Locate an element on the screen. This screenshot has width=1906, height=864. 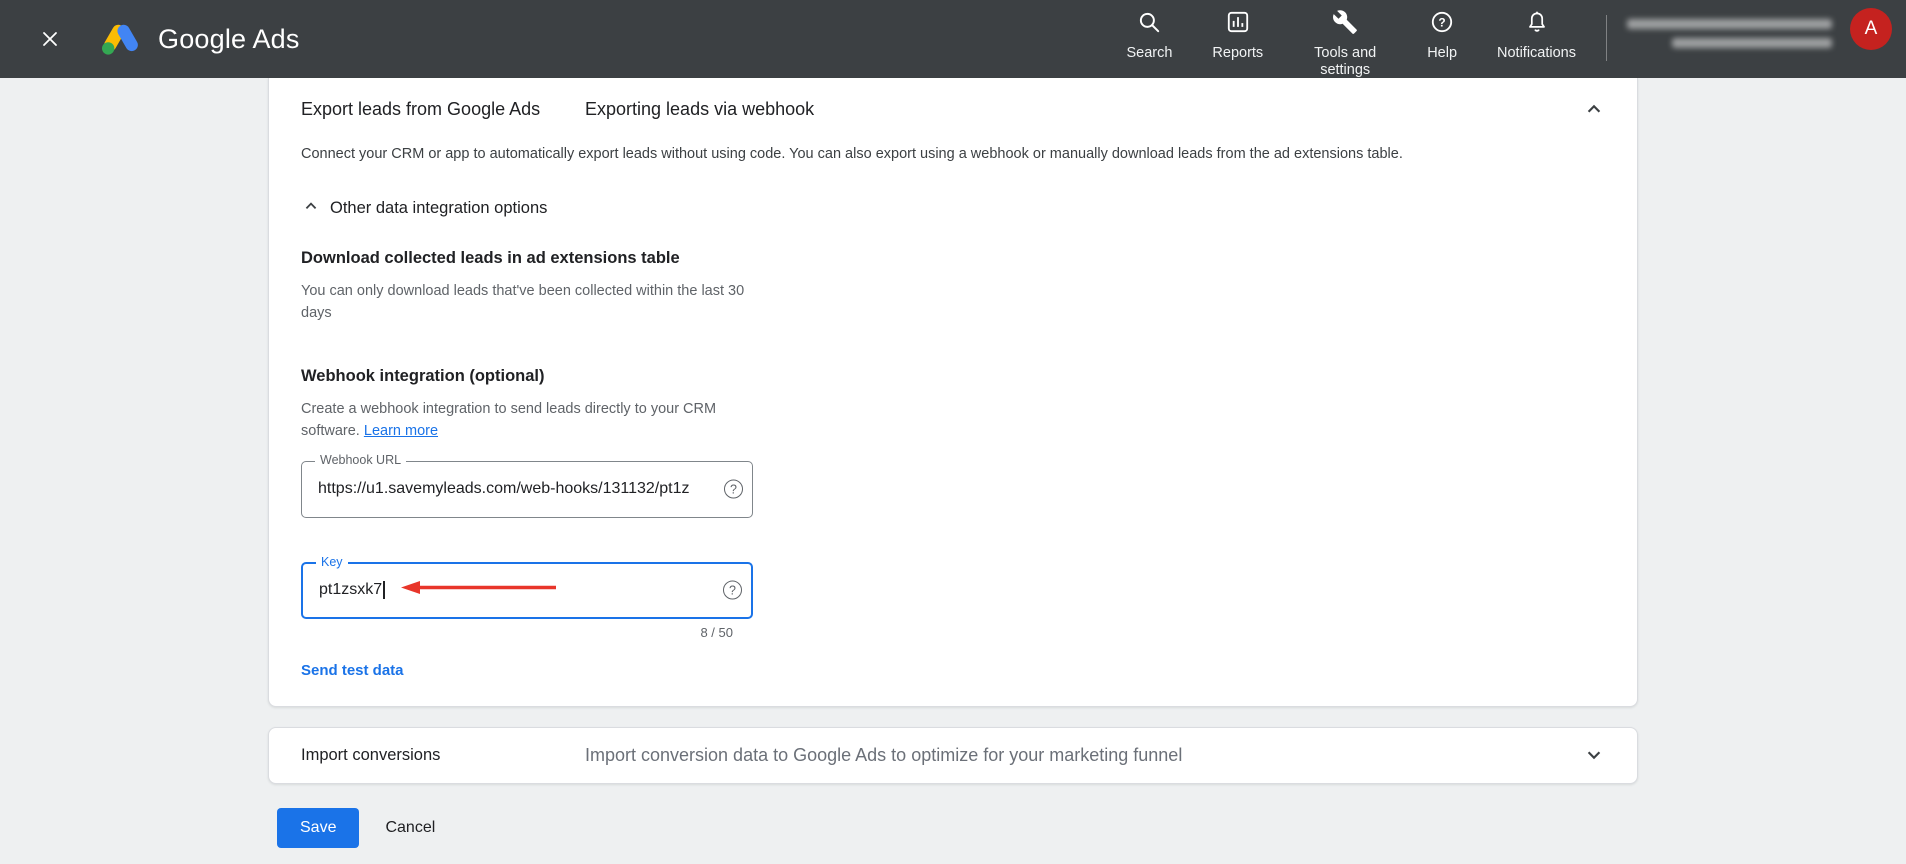
nav-reports-label: Reports is located at coordinates (1238, 53).